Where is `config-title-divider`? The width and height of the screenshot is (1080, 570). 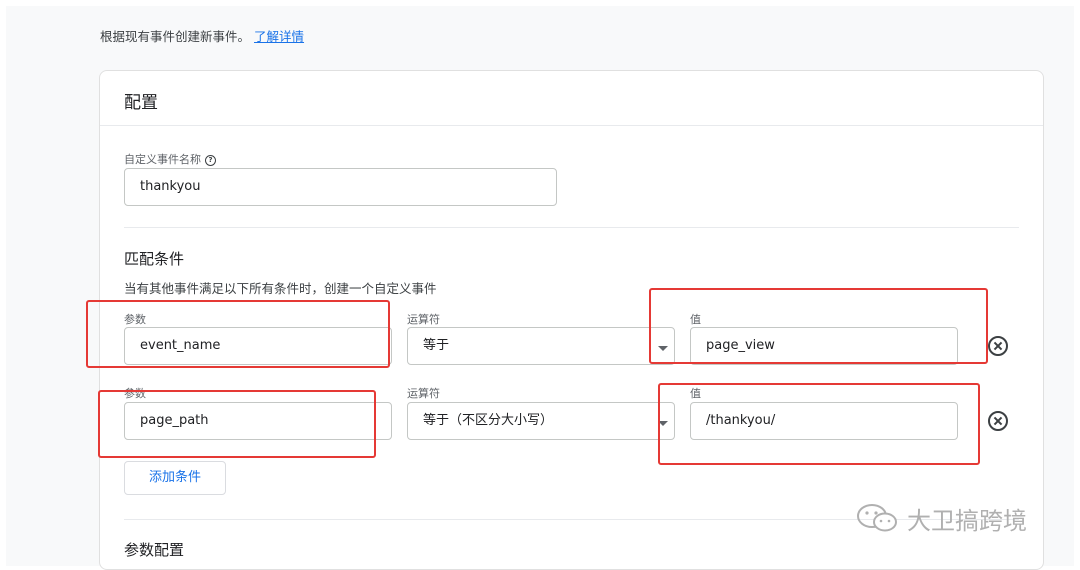 config-title-divider is located at coordinates (571, 125).